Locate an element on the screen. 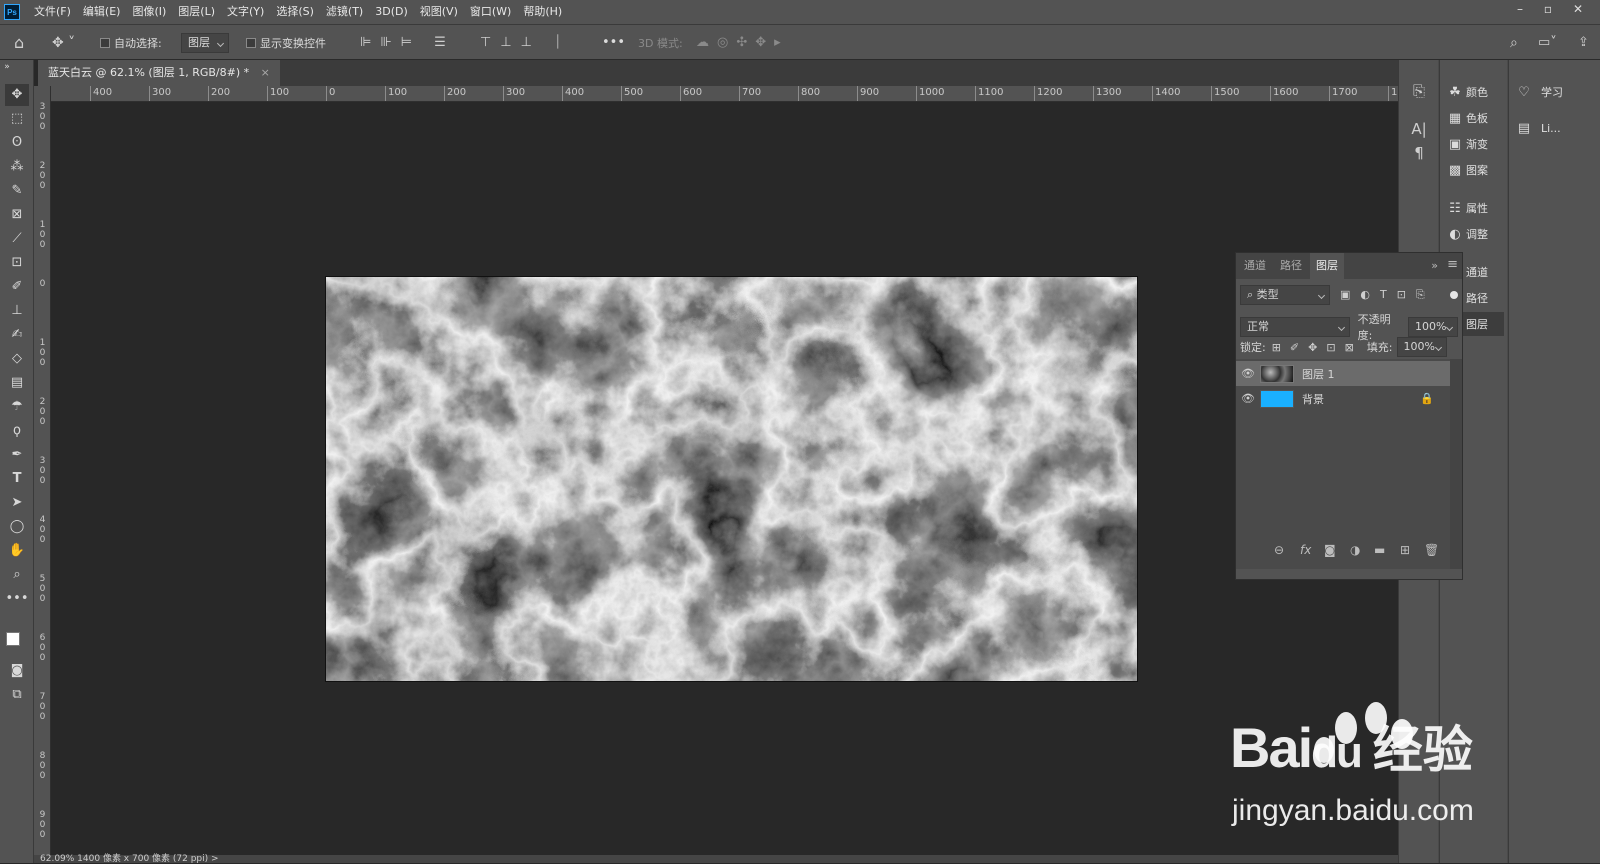 The image size is (1600, 864). tab-paths: 路径 is located at coordinates (1291, 266).